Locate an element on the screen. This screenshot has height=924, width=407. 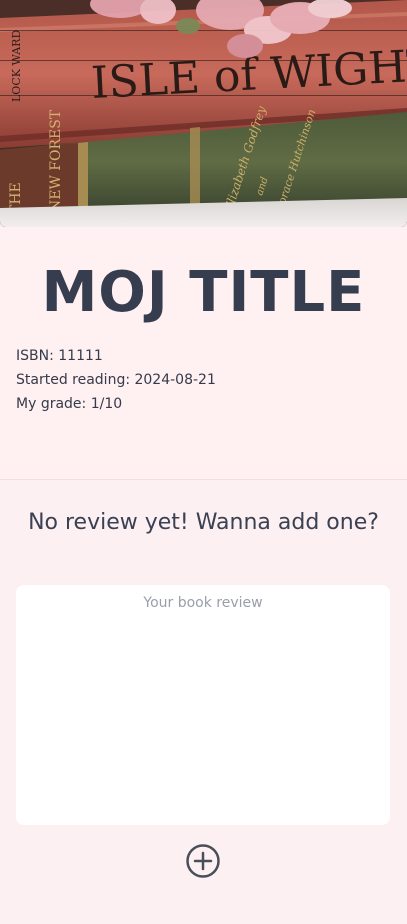
started-reading-text: Started reading: 2024-08-21 is located at coordinates (116, 380).